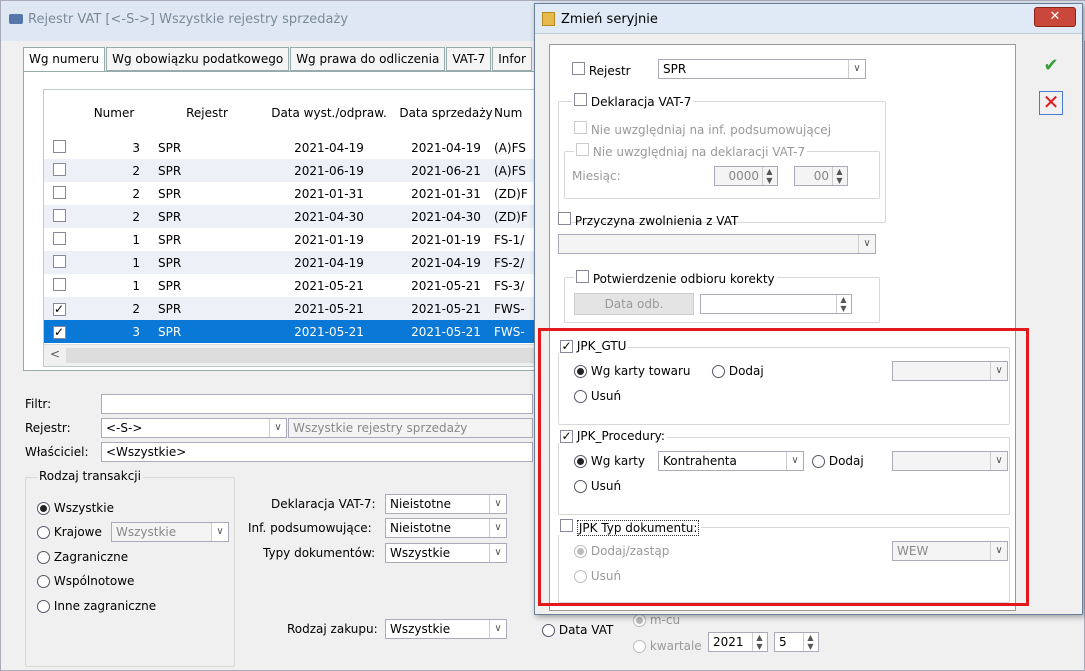  I want to click on col-rejestr: Rejestr, so click(207, 113).